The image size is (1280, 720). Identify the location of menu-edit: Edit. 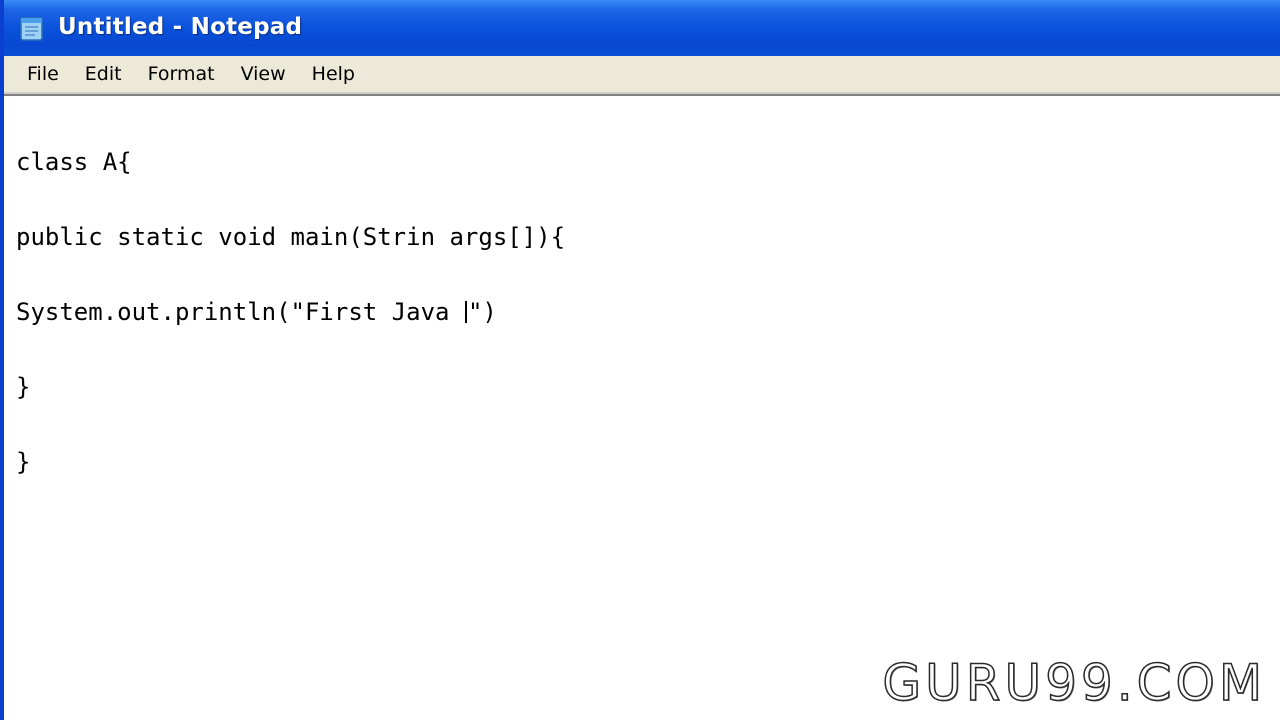
(103, 74).